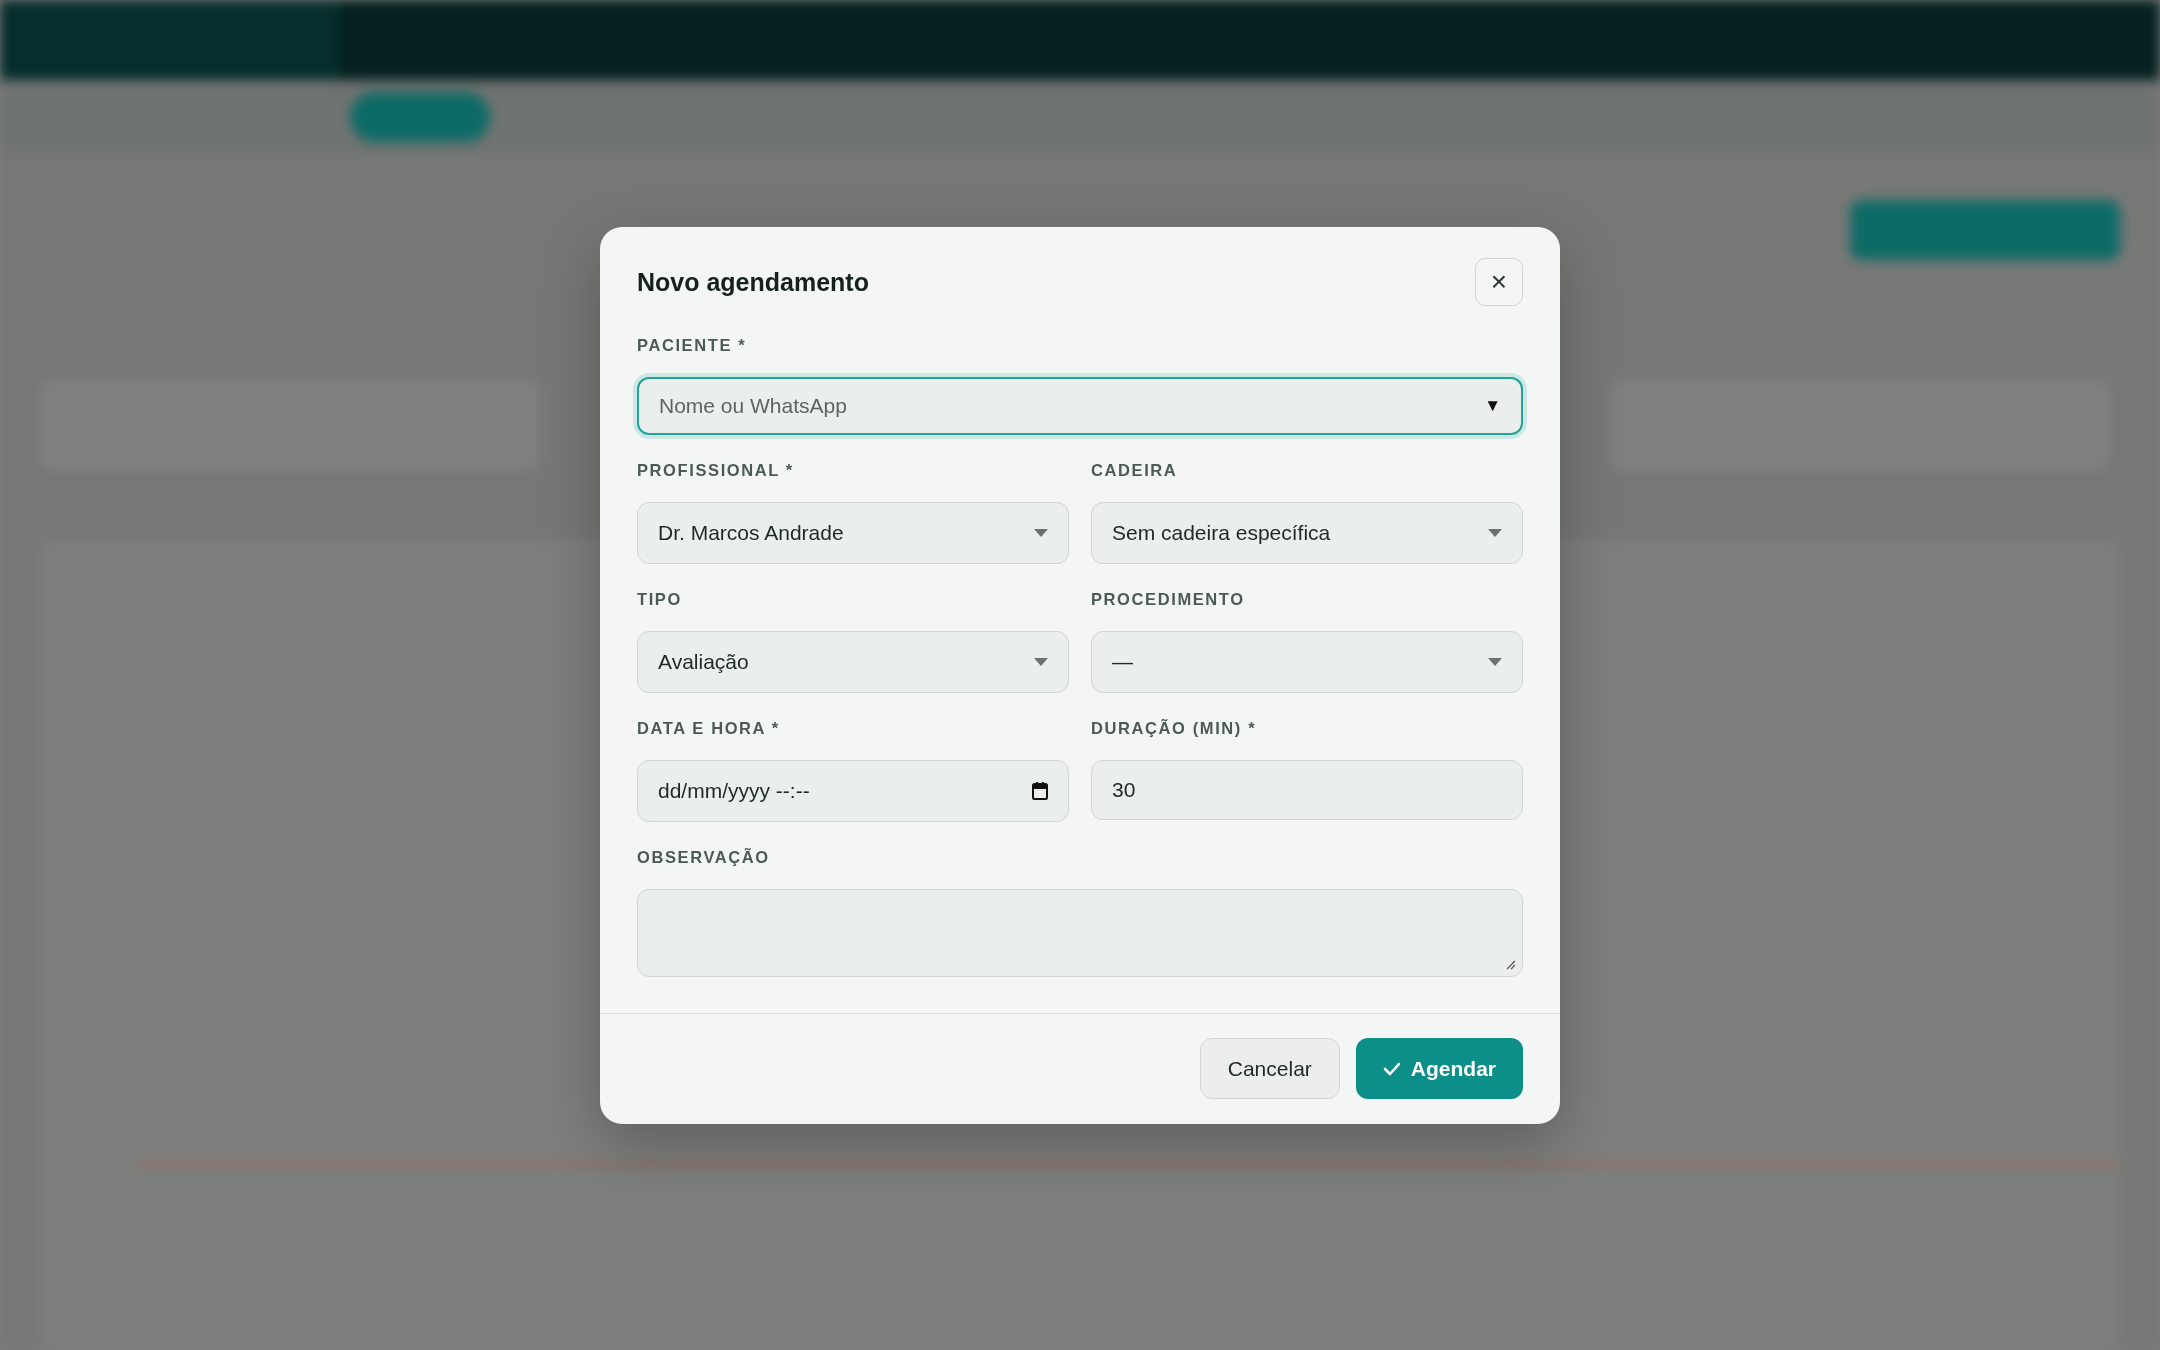 This screenshot has width=2160, height=1350. I want to click on field-label: PROCEDIMENTO, so click(1168, 599).